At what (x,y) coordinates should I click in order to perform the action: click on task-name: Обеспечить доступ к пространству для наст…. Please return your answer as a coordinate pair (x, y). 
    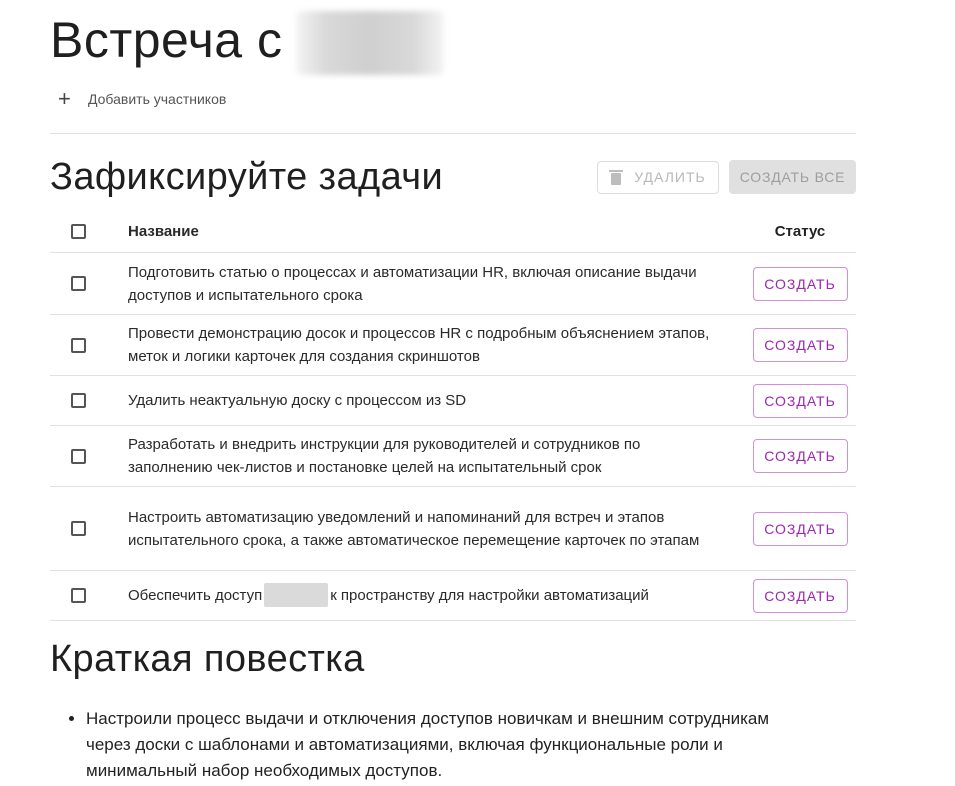
    Looking at the image, I should click on (436, 594).